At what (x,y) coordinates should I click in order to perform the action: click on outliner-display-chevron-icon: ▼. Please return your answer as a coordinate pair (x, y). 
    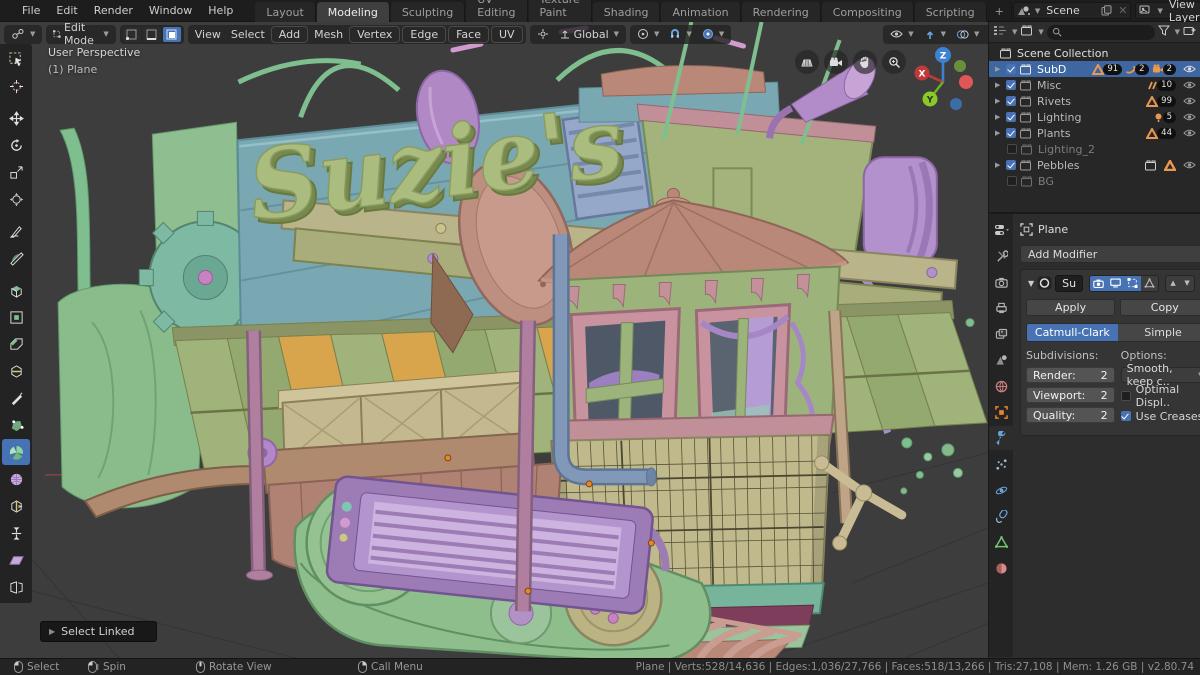
    Looking at the image, I should click on (1014, 32).